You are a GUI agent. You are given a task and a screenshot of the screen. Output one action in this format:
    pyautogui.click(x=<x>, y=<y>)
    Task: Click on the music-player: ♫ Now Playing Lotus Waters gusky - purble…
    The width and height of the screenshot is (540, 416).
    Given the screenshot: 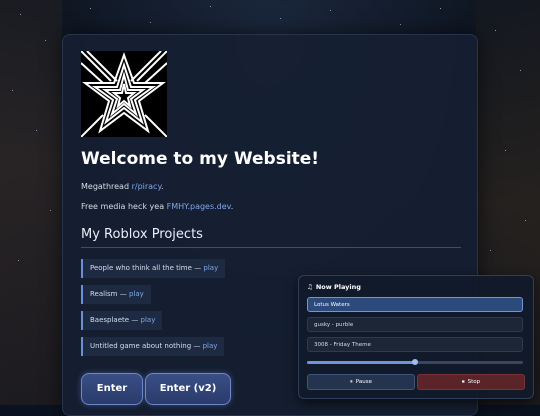 What is the action you would take?
    pyautogui.click(x=416, y=337)
    